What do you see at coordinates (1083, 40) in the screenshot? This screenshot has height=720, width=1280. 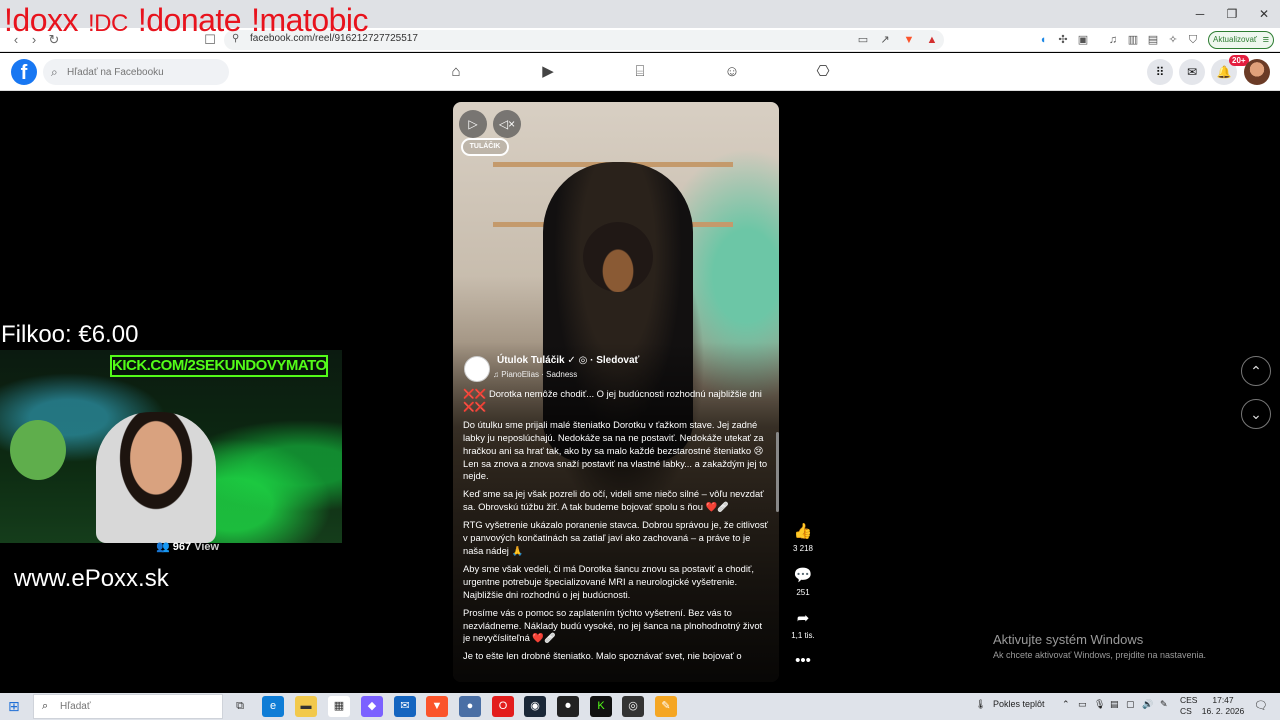 I see `tab-icon: ▣` at bounding box center [1083, 40].